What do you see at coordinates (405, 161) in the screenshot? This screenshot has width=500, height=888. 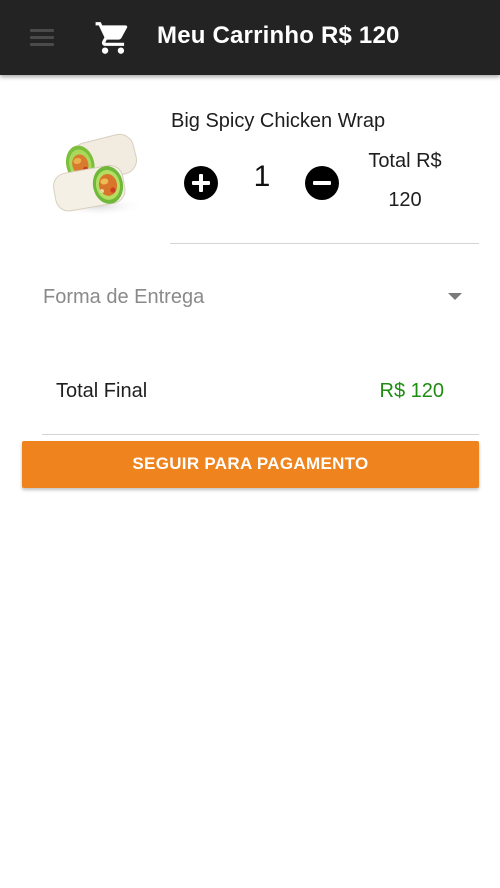 I see `item-total-label: Total R$` at bounding box center [405, 161].